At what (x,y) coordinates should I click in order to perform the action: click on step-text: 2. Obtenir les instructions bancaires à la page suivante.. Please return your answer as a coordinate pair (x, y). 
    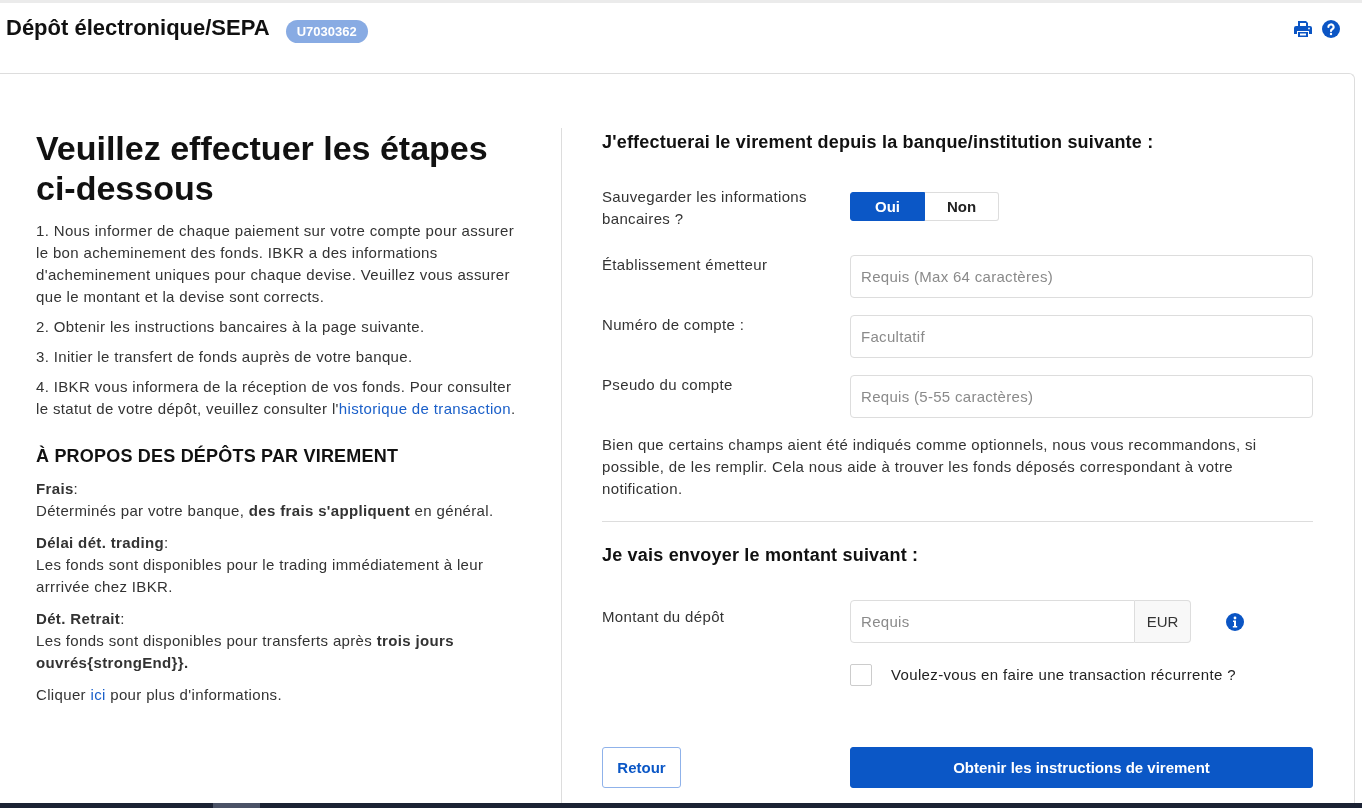
    Looking at the image, I should click on (231, 327).